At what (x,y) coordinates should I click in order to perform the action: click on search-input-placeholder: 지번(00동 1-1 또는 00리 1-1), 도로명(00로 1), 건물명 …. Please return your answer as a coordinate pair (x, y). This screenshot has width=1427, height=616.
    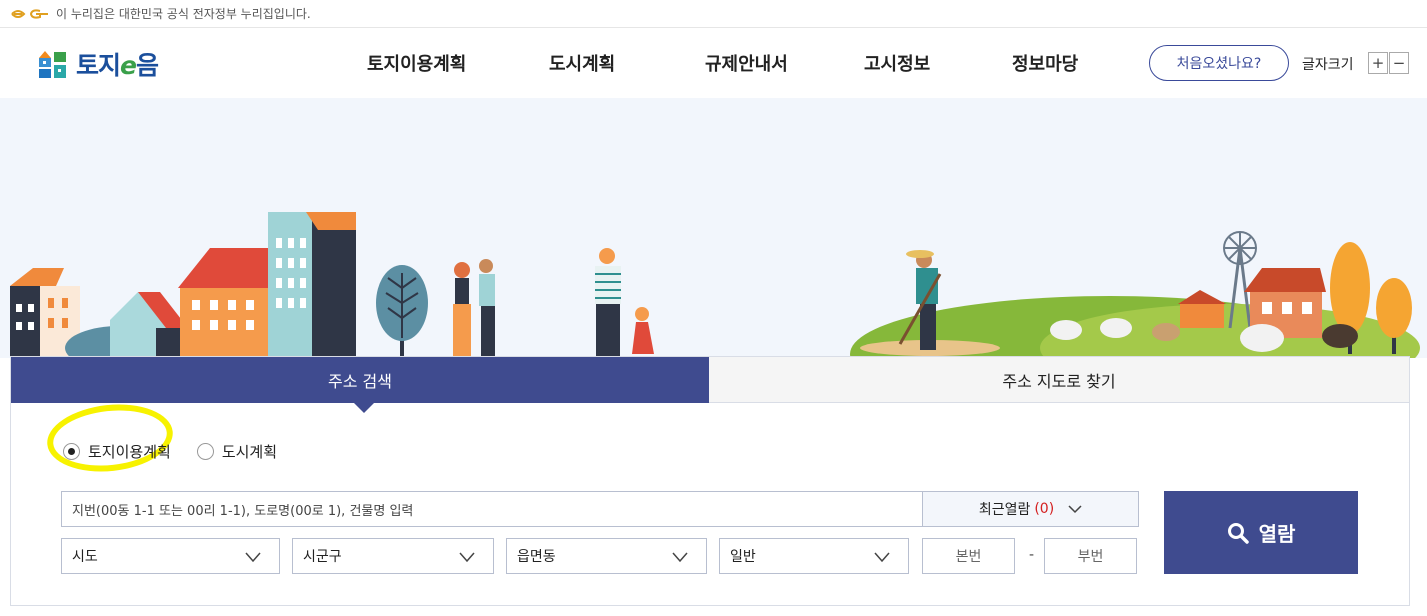
    Looking at the image, I should click on (243, 511).